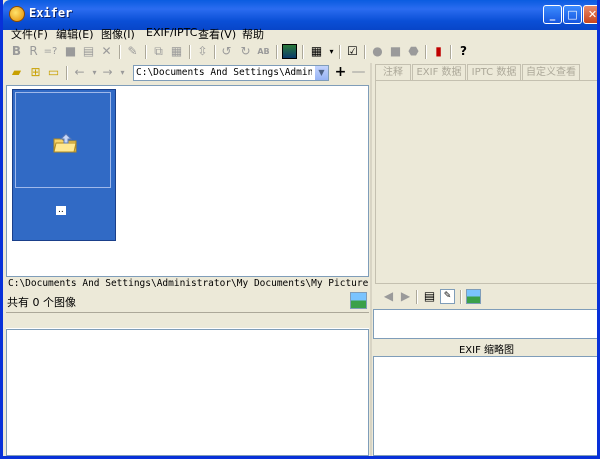  What do you see at coordinates (75, 34) in the screenshot?
I see `menu-edit: 编辑(E)` at bounding box center [75, 34].